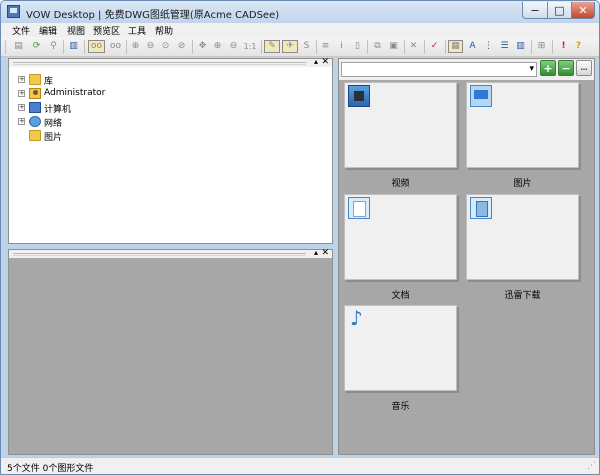 The image size is (600, 475). What do you see at coordinates (76, 30) in the screenshot?
I see `menu-view: 视图` at bounding box center [76, 30].